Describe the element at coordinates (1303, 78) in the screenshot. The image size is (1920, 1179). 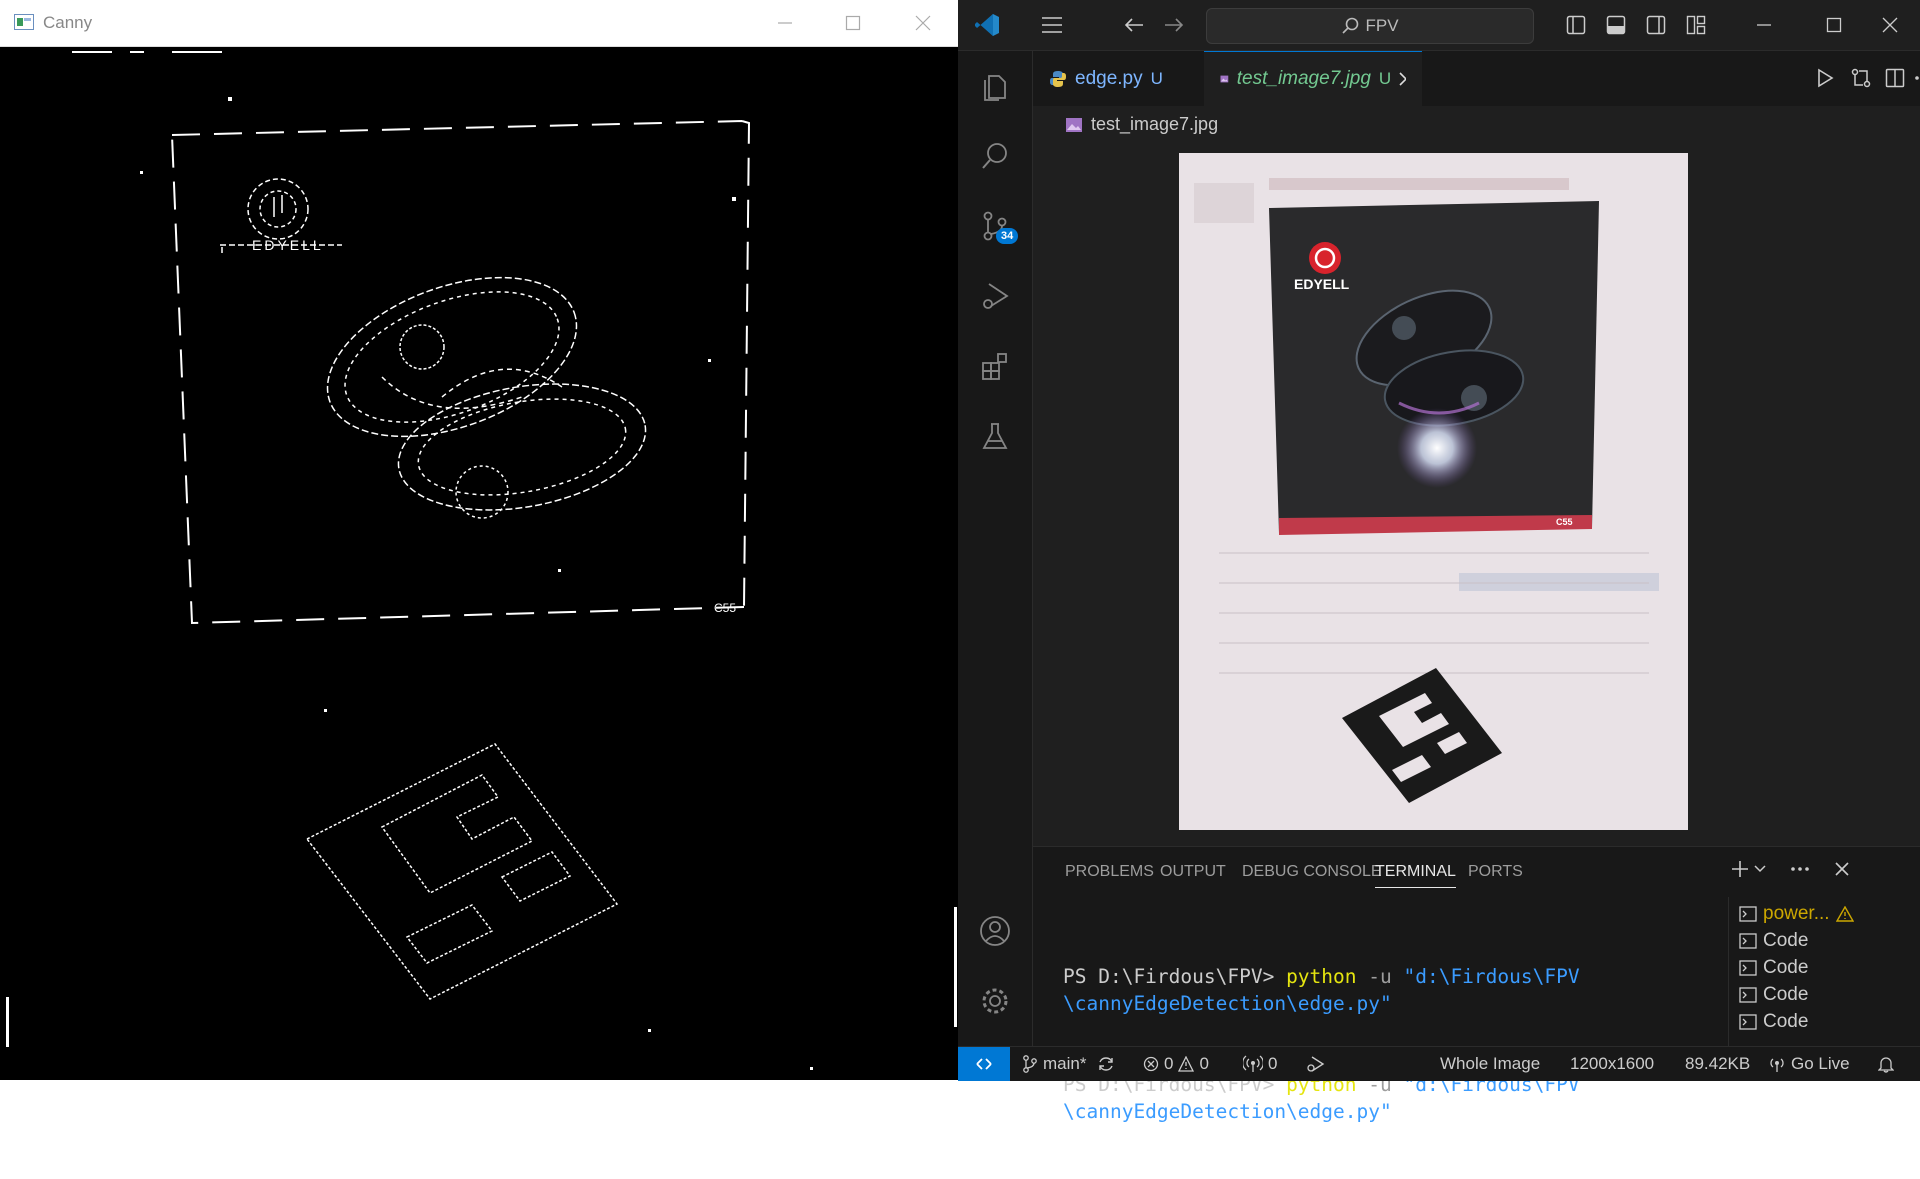
I see `tab-label: test_image7.jpg` at that location.